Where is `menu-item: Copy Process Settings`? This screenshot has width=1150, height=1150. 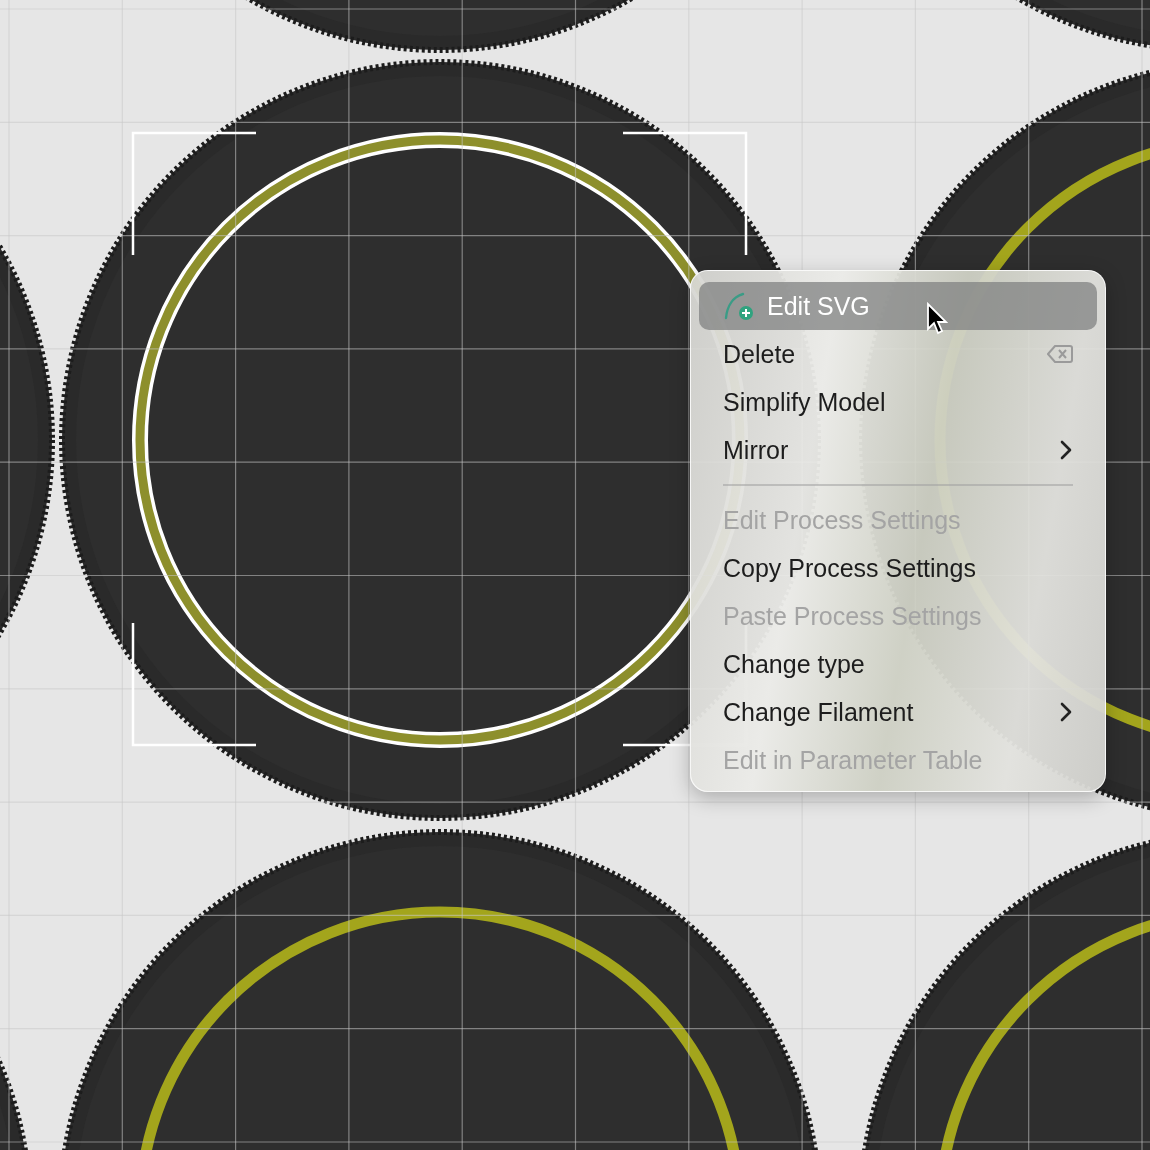 menu-item: Copy Process Settings is located at coordinates (898, 568).